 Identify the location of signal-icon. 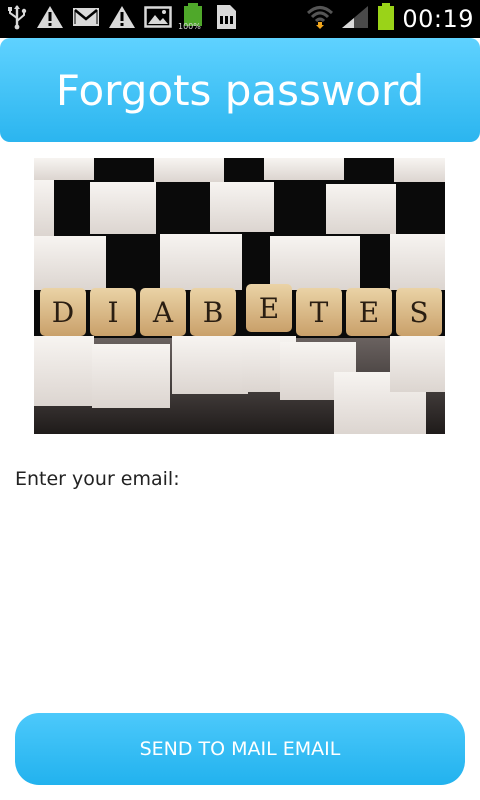
(355, 19).